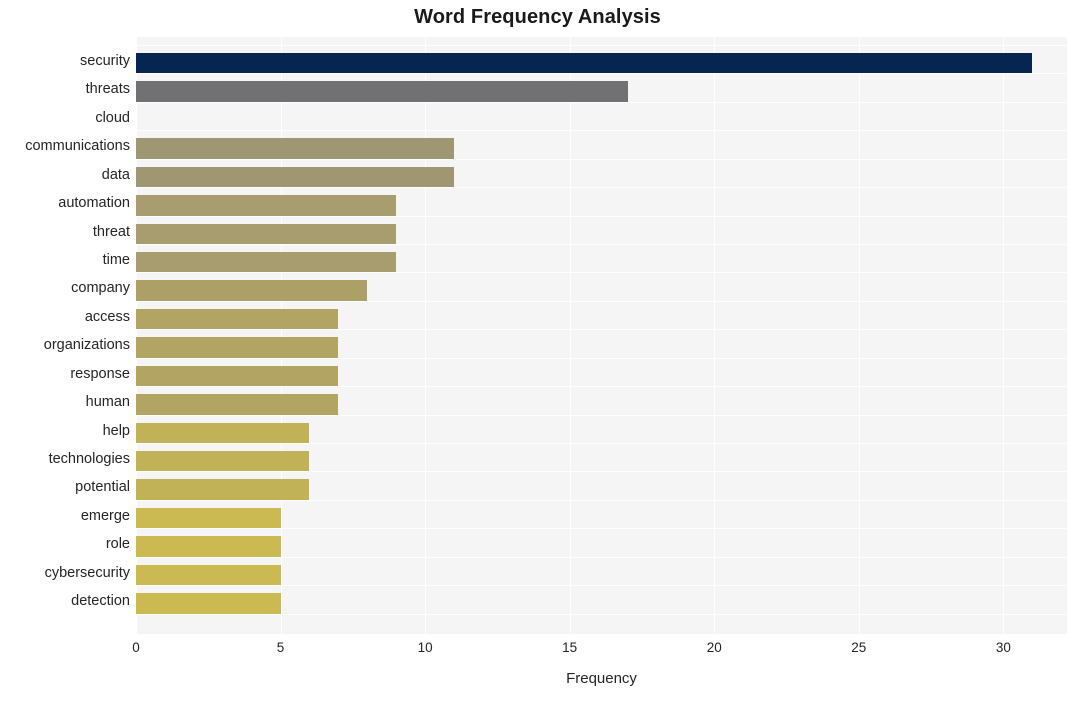 The height and width of the screenshot is (701, 1075). Describe the element at coordinates (116, 259) in the screenshot. I see `y-axis-tick-label: time` at that location.